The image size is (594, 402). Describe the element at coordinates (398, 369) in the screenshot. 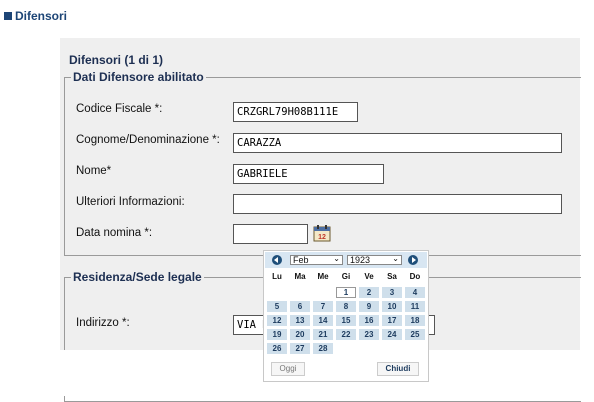

I see `close-button: Chiudi` at that location.